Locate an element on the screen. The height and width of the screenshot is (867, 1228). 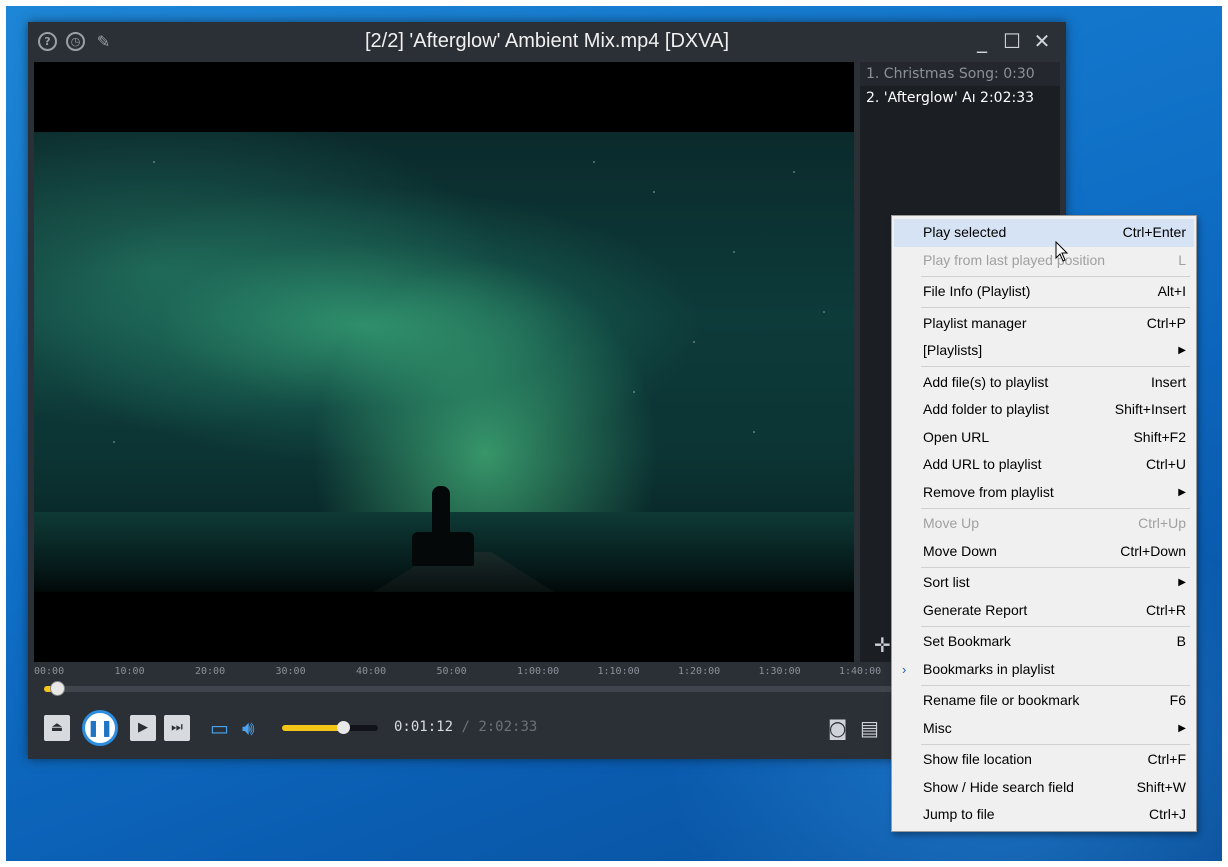
menu-item: Play from last played position L is located at coordinates (1044, 261).